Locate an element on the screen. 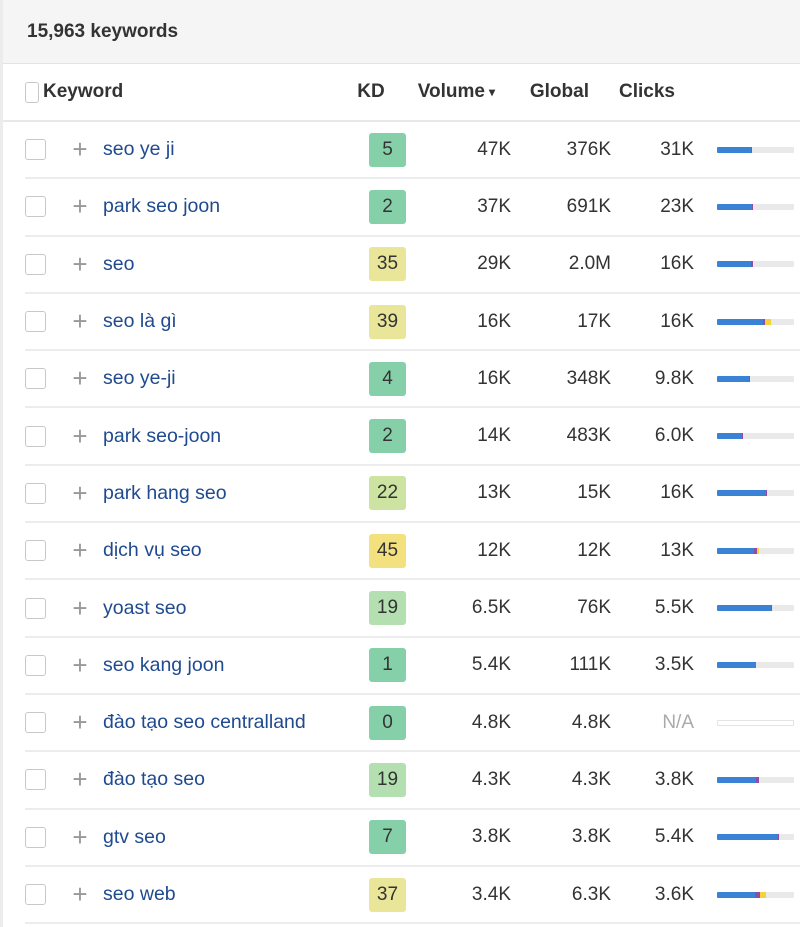 The width and height of the screenshot is (800, 927). global-volume-value: 17K is located at coordinates (594, 321).